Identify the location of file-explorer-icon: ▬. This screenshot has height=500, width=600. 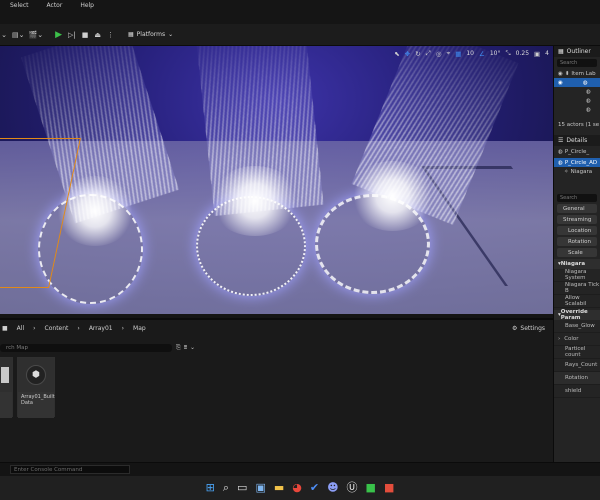
(279, 488).